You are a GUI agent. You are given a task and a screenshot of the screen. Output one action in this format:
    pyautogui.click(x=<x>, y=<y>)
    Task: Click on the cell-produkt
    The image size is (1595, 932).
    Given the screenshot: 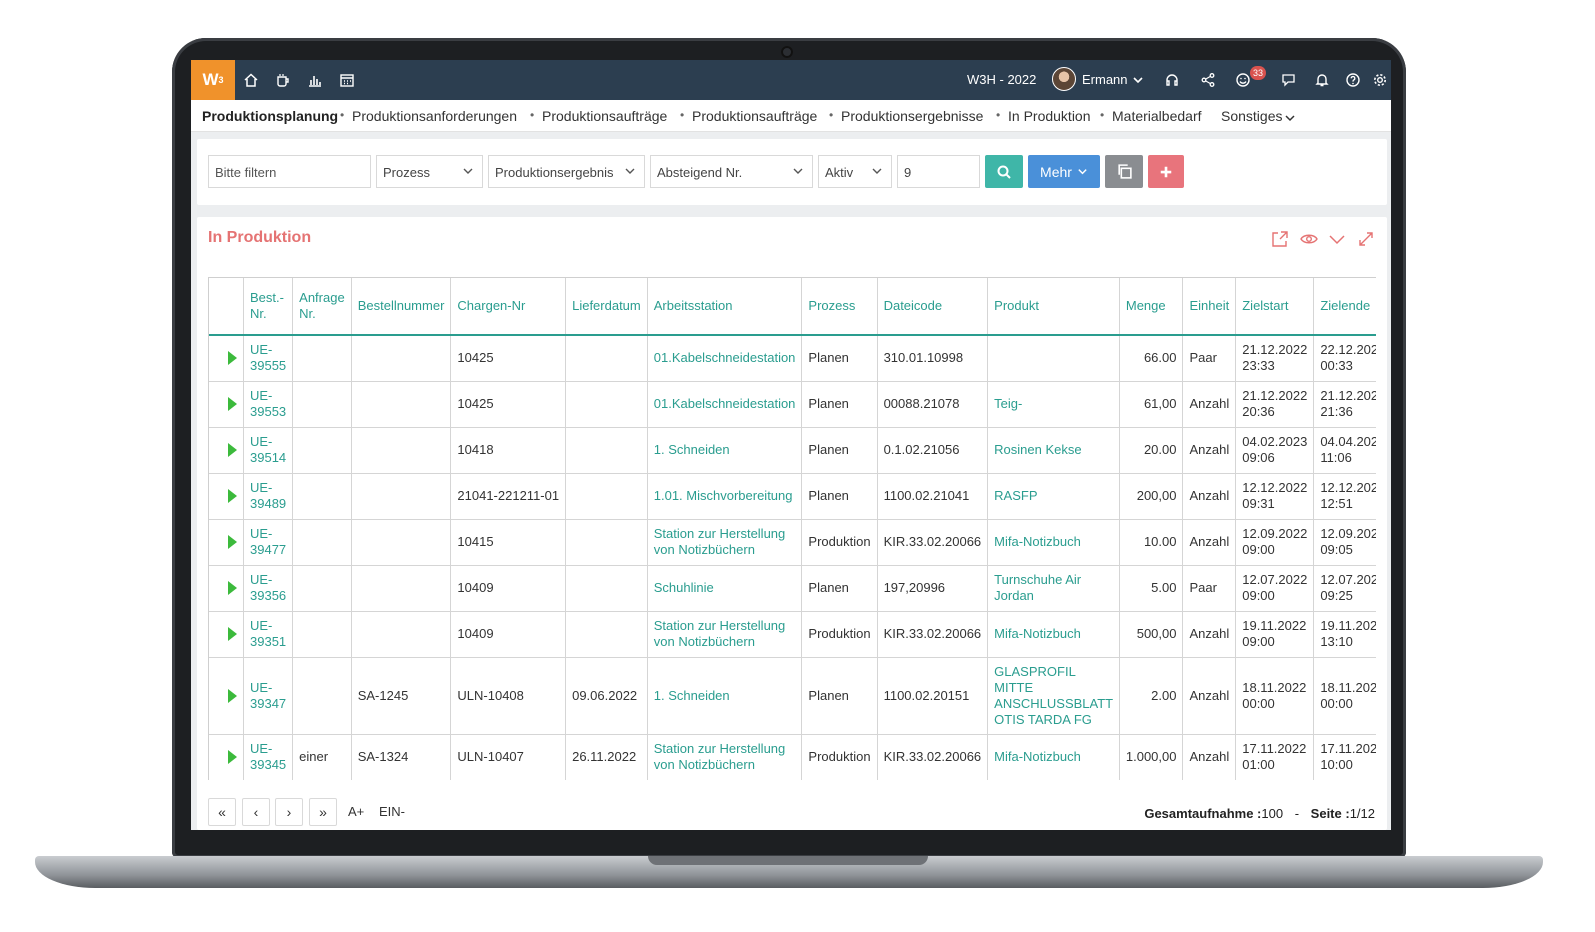 What is the action you would take?
    pyautogui.click(x=1053, y=358)
    